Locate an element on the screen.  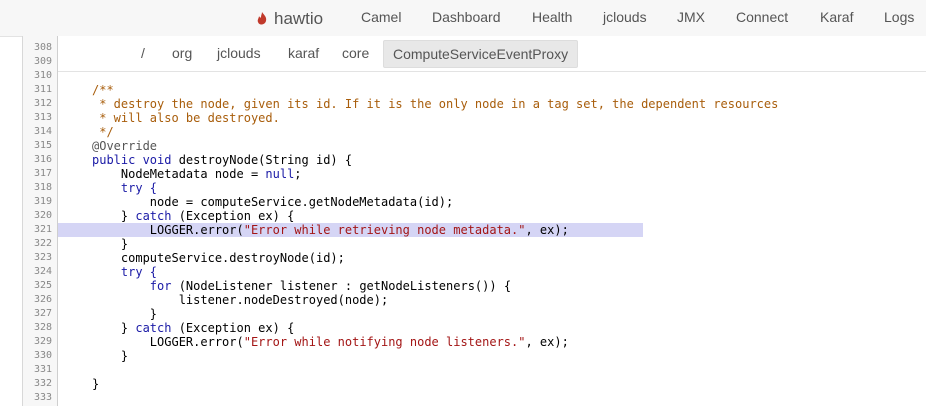
code-line: /** is located at coordinates (492, 90).